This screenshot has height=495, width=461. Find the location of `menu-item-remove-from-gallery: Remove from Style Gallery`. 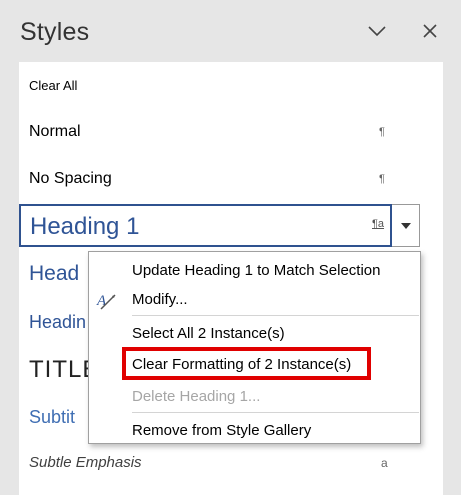

menu-item-remove-from-gallery: Remove from Style Gallery is located at coordinates (254, 430).